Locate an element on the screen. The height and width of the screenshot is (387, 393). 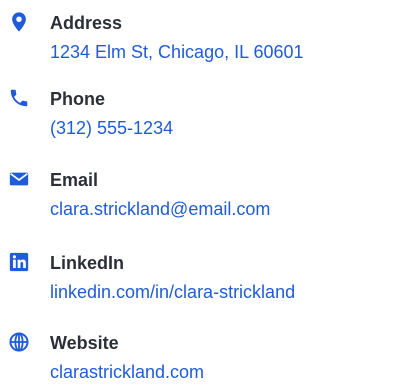
phone-link: (312) 555-1234 is located at coordinates (111, 128).